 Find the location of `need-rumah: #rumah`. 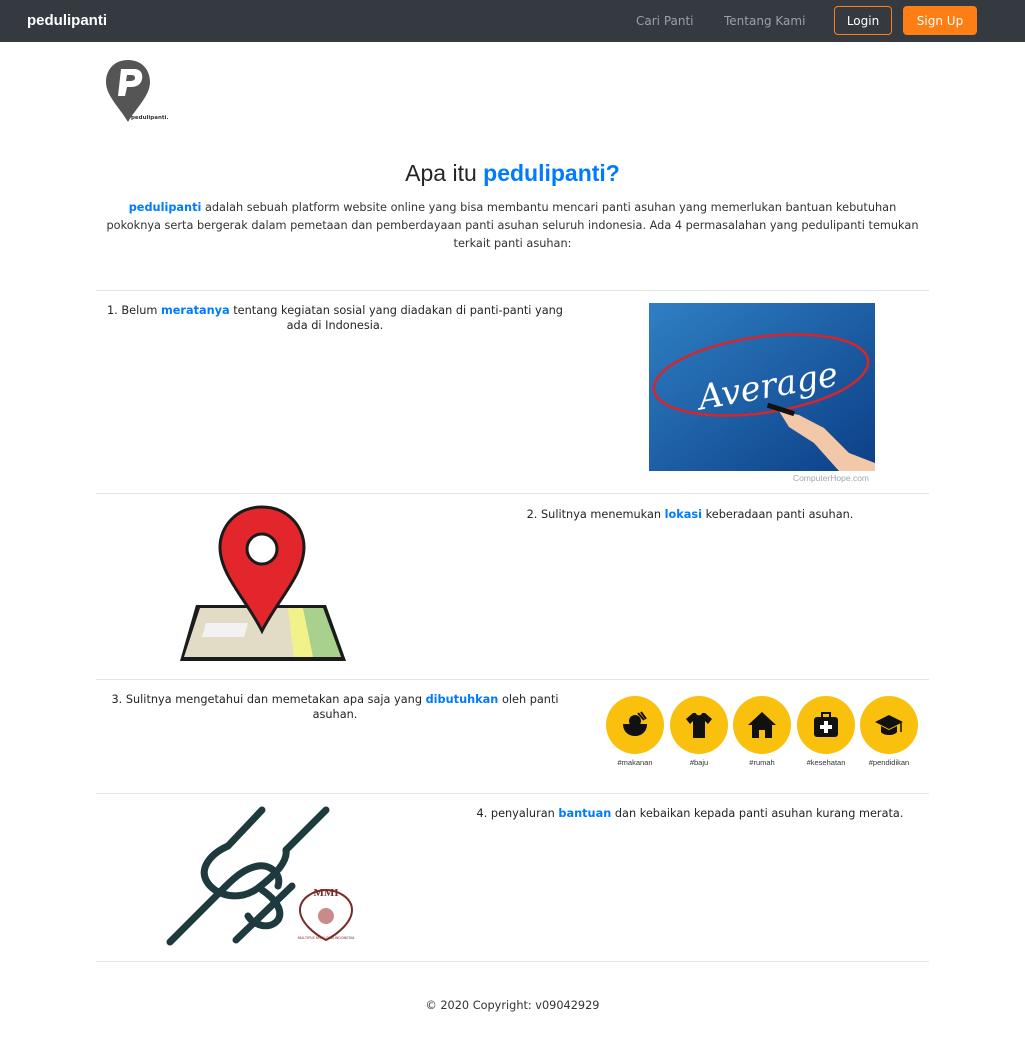

need-rumah: #rumah is located at coordinates (762, 736).